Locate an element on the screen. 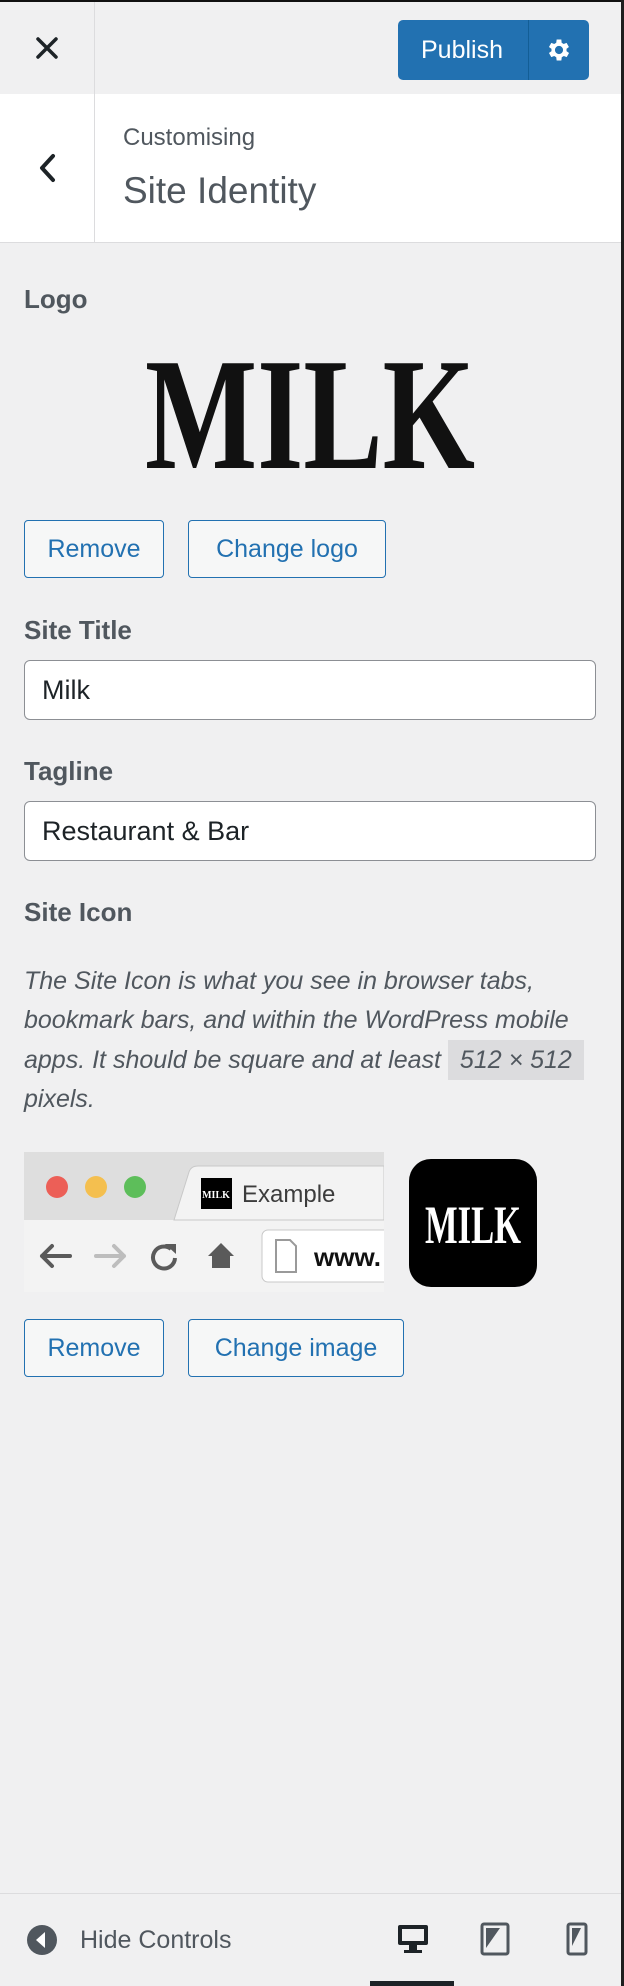 This screenshot has height=1986, width=624. hide-controls-button: Hide Controls is located at coordinates (128, 1940).